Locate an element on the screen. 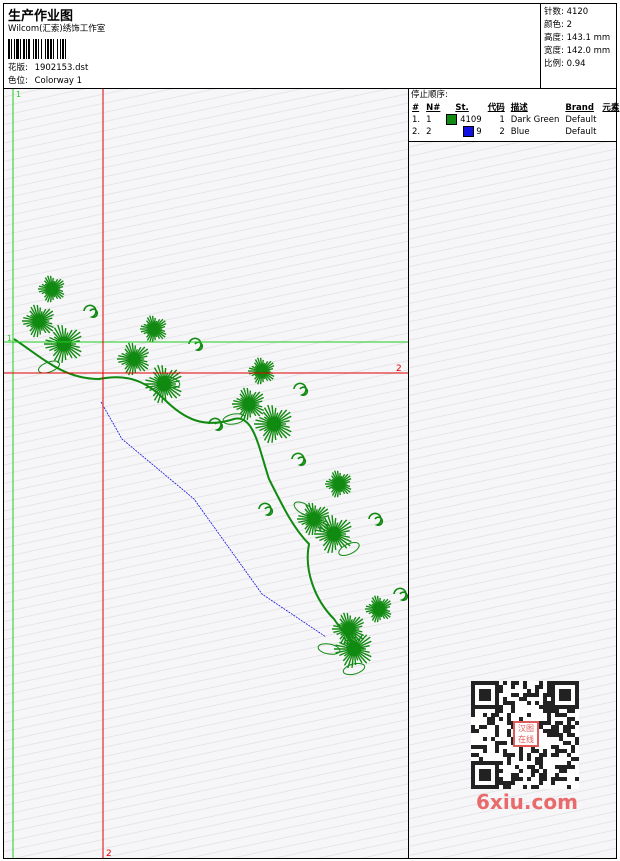 The image size is (620, 861). color-swatch-blue is located at coordinates (468, 131).